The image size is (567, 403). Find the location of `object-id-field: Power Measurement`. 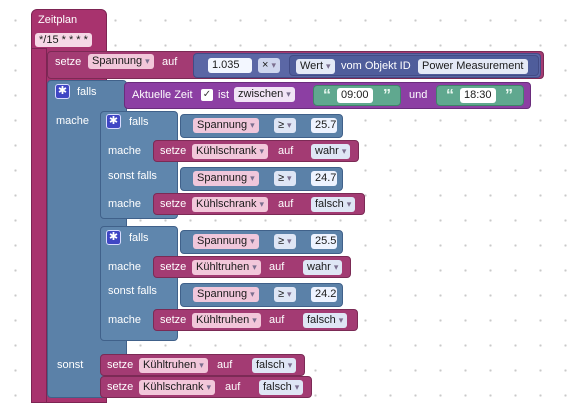

object-id-field: Power Measurement is located at coordinates (473, 66).